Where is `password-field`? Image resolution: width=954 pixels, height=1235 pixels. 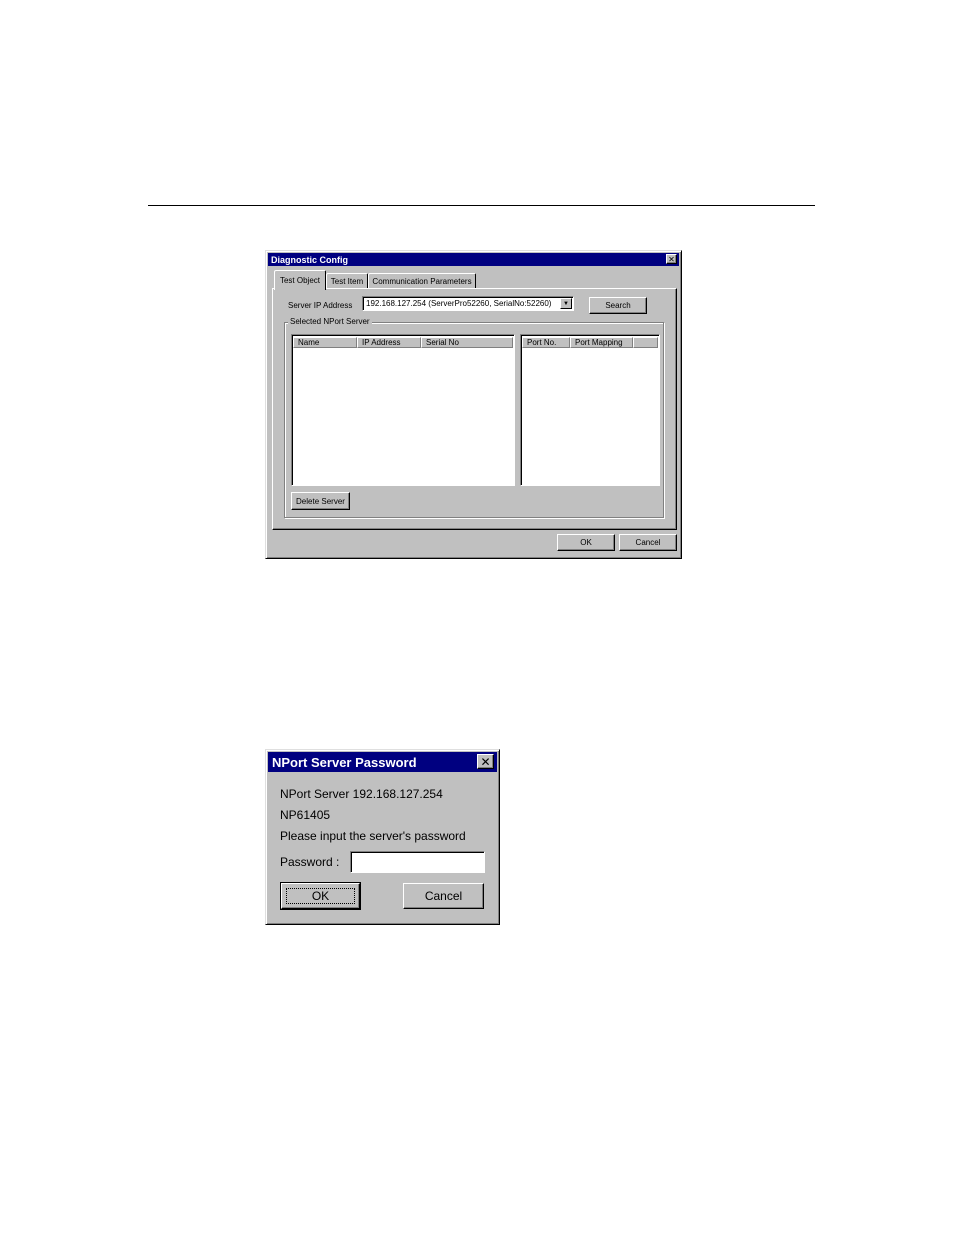 password-field is located at coordinates (417, 862).